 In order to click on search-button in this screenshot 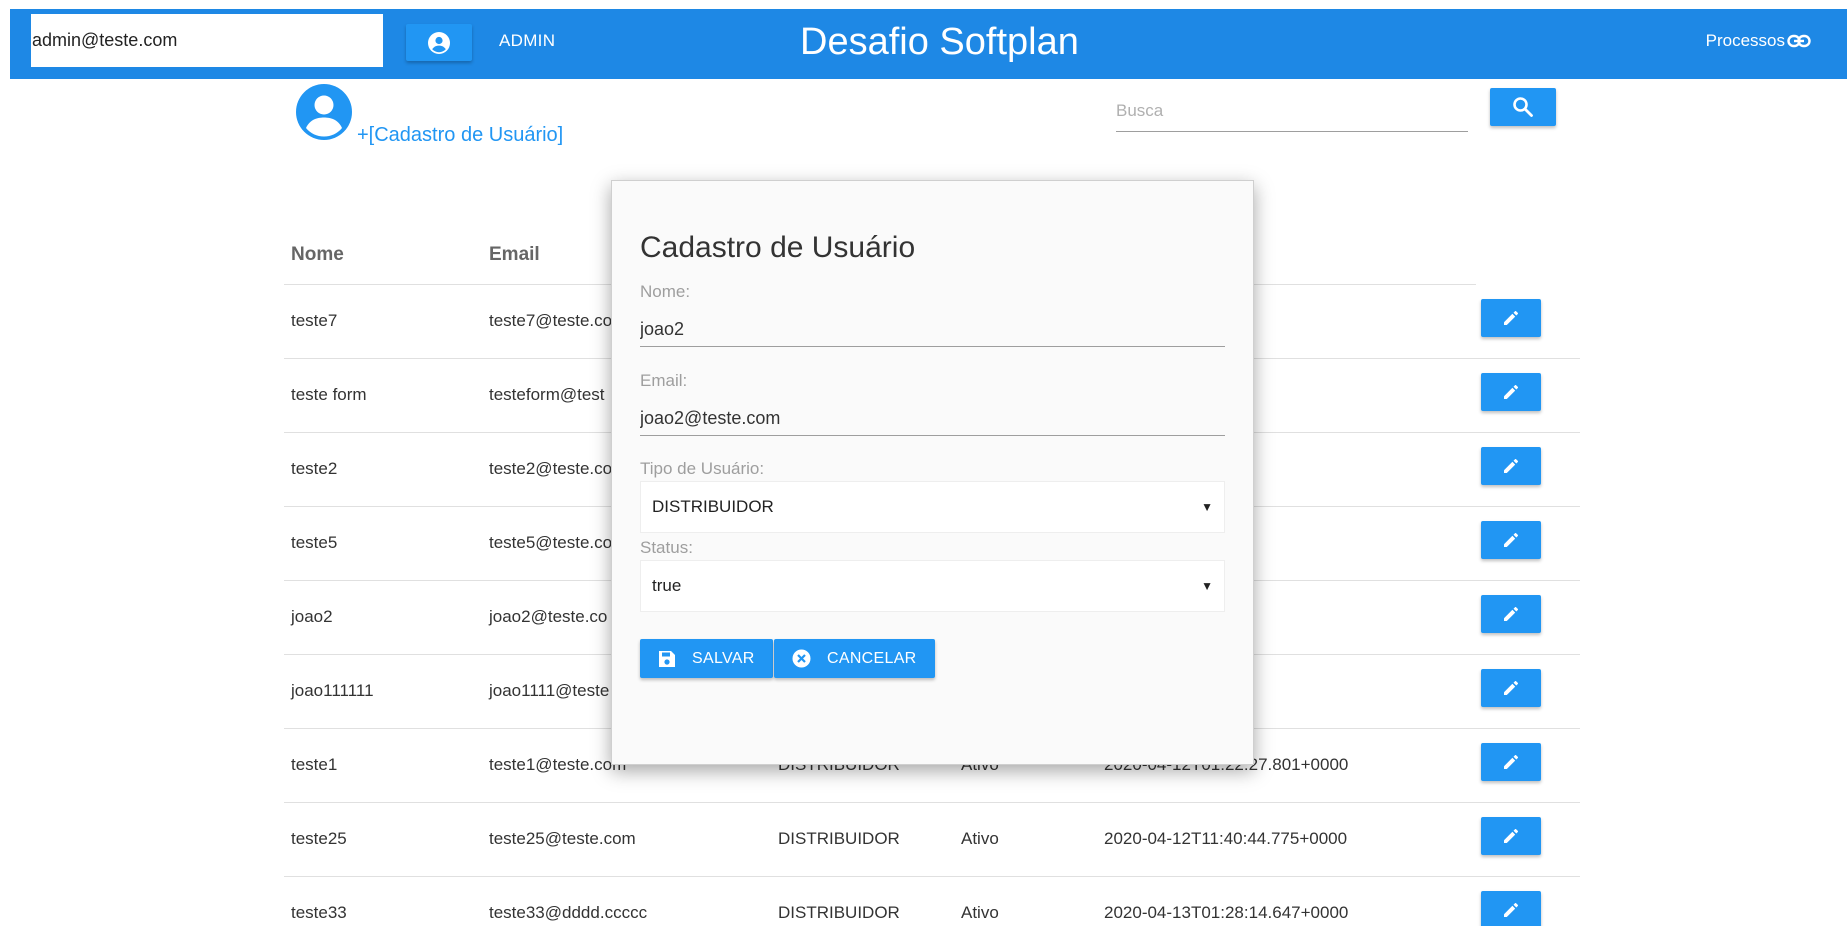, I will do `click(1523, 107)`.